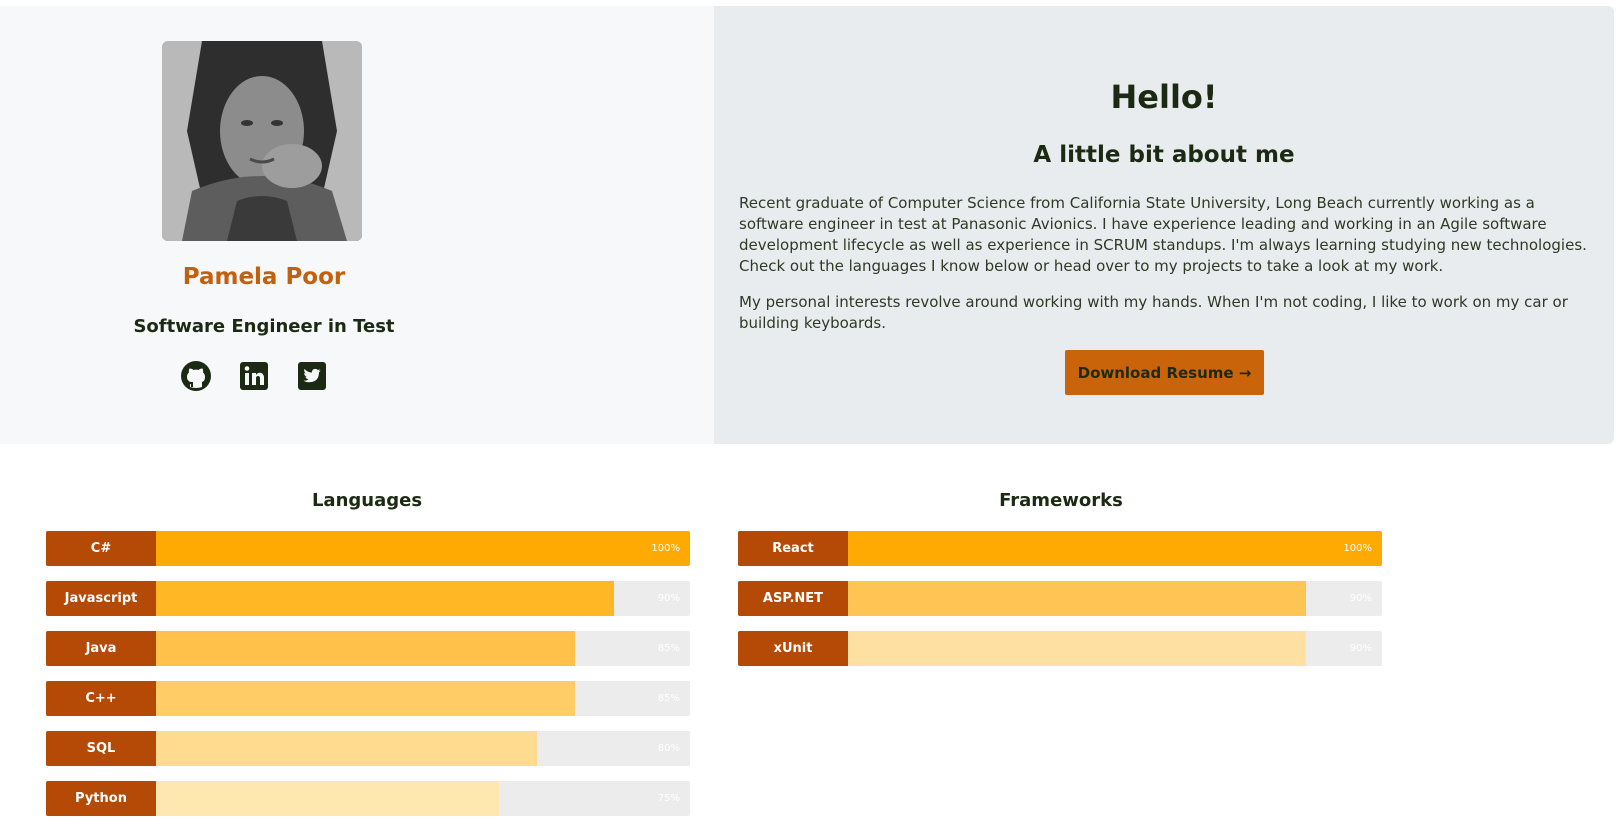  What do you see at coordinates (262, 141) in the screenshot?
I see `profile-photo` at bounding box center [262, 141].